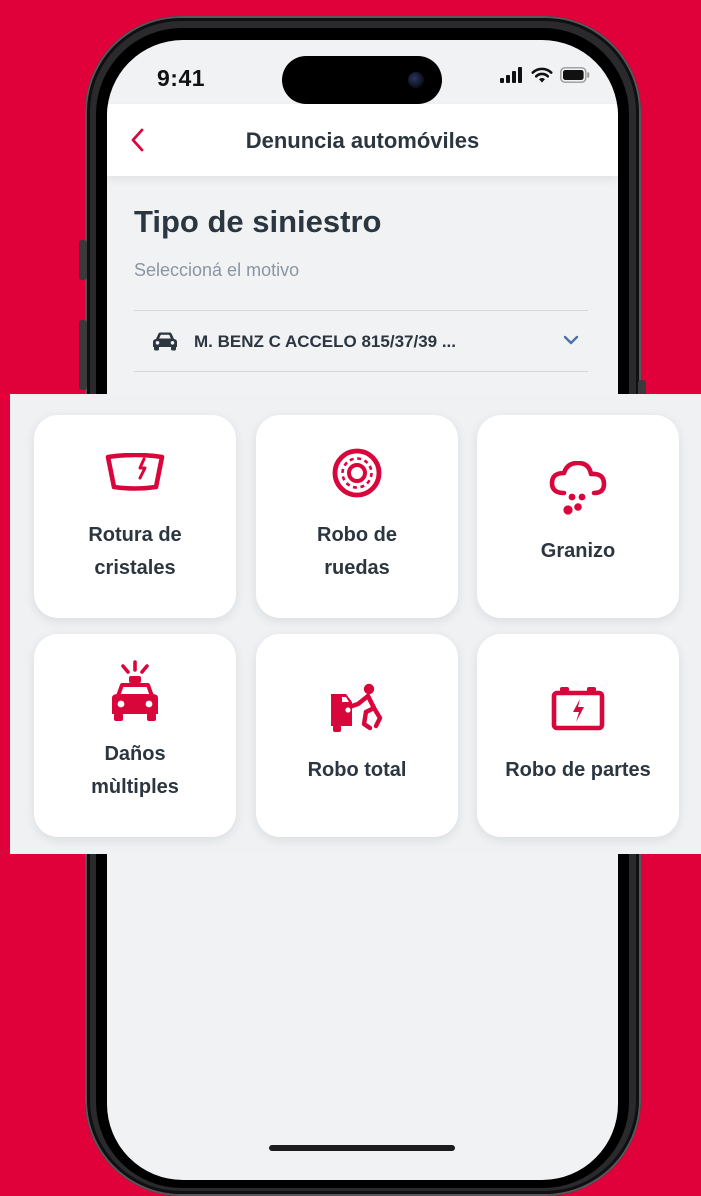 The width and height of the screenshot is (701, 1196). Describe the element at coordinates (578, 551) in the screenshot. I see `option-label-line1: Granizo` at that location.